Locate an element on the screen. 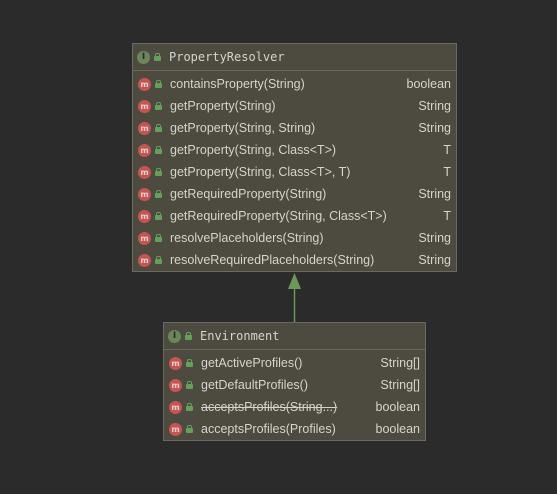 Image resolution: width=557 pixels, height=494 pixels. method-row: m getDefaultProfiles() String[] is located at coordinates (294, 385).